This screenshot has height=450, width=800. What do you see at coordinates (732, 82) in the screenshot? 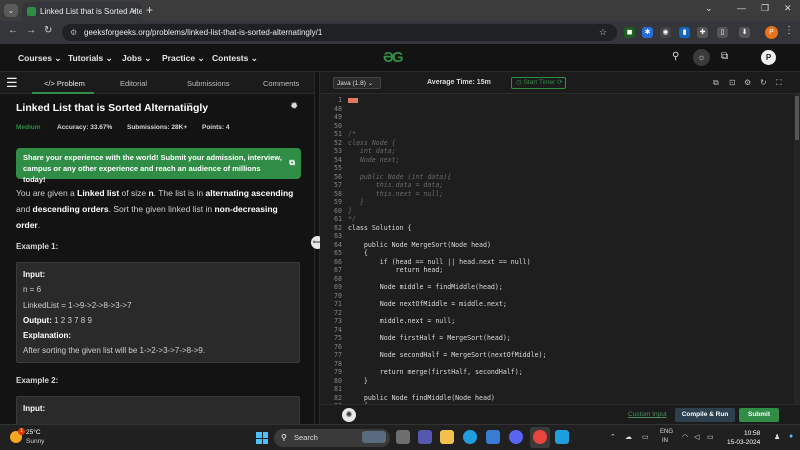
I see `template-icon: ⊡` at bounding box center [732, 82].